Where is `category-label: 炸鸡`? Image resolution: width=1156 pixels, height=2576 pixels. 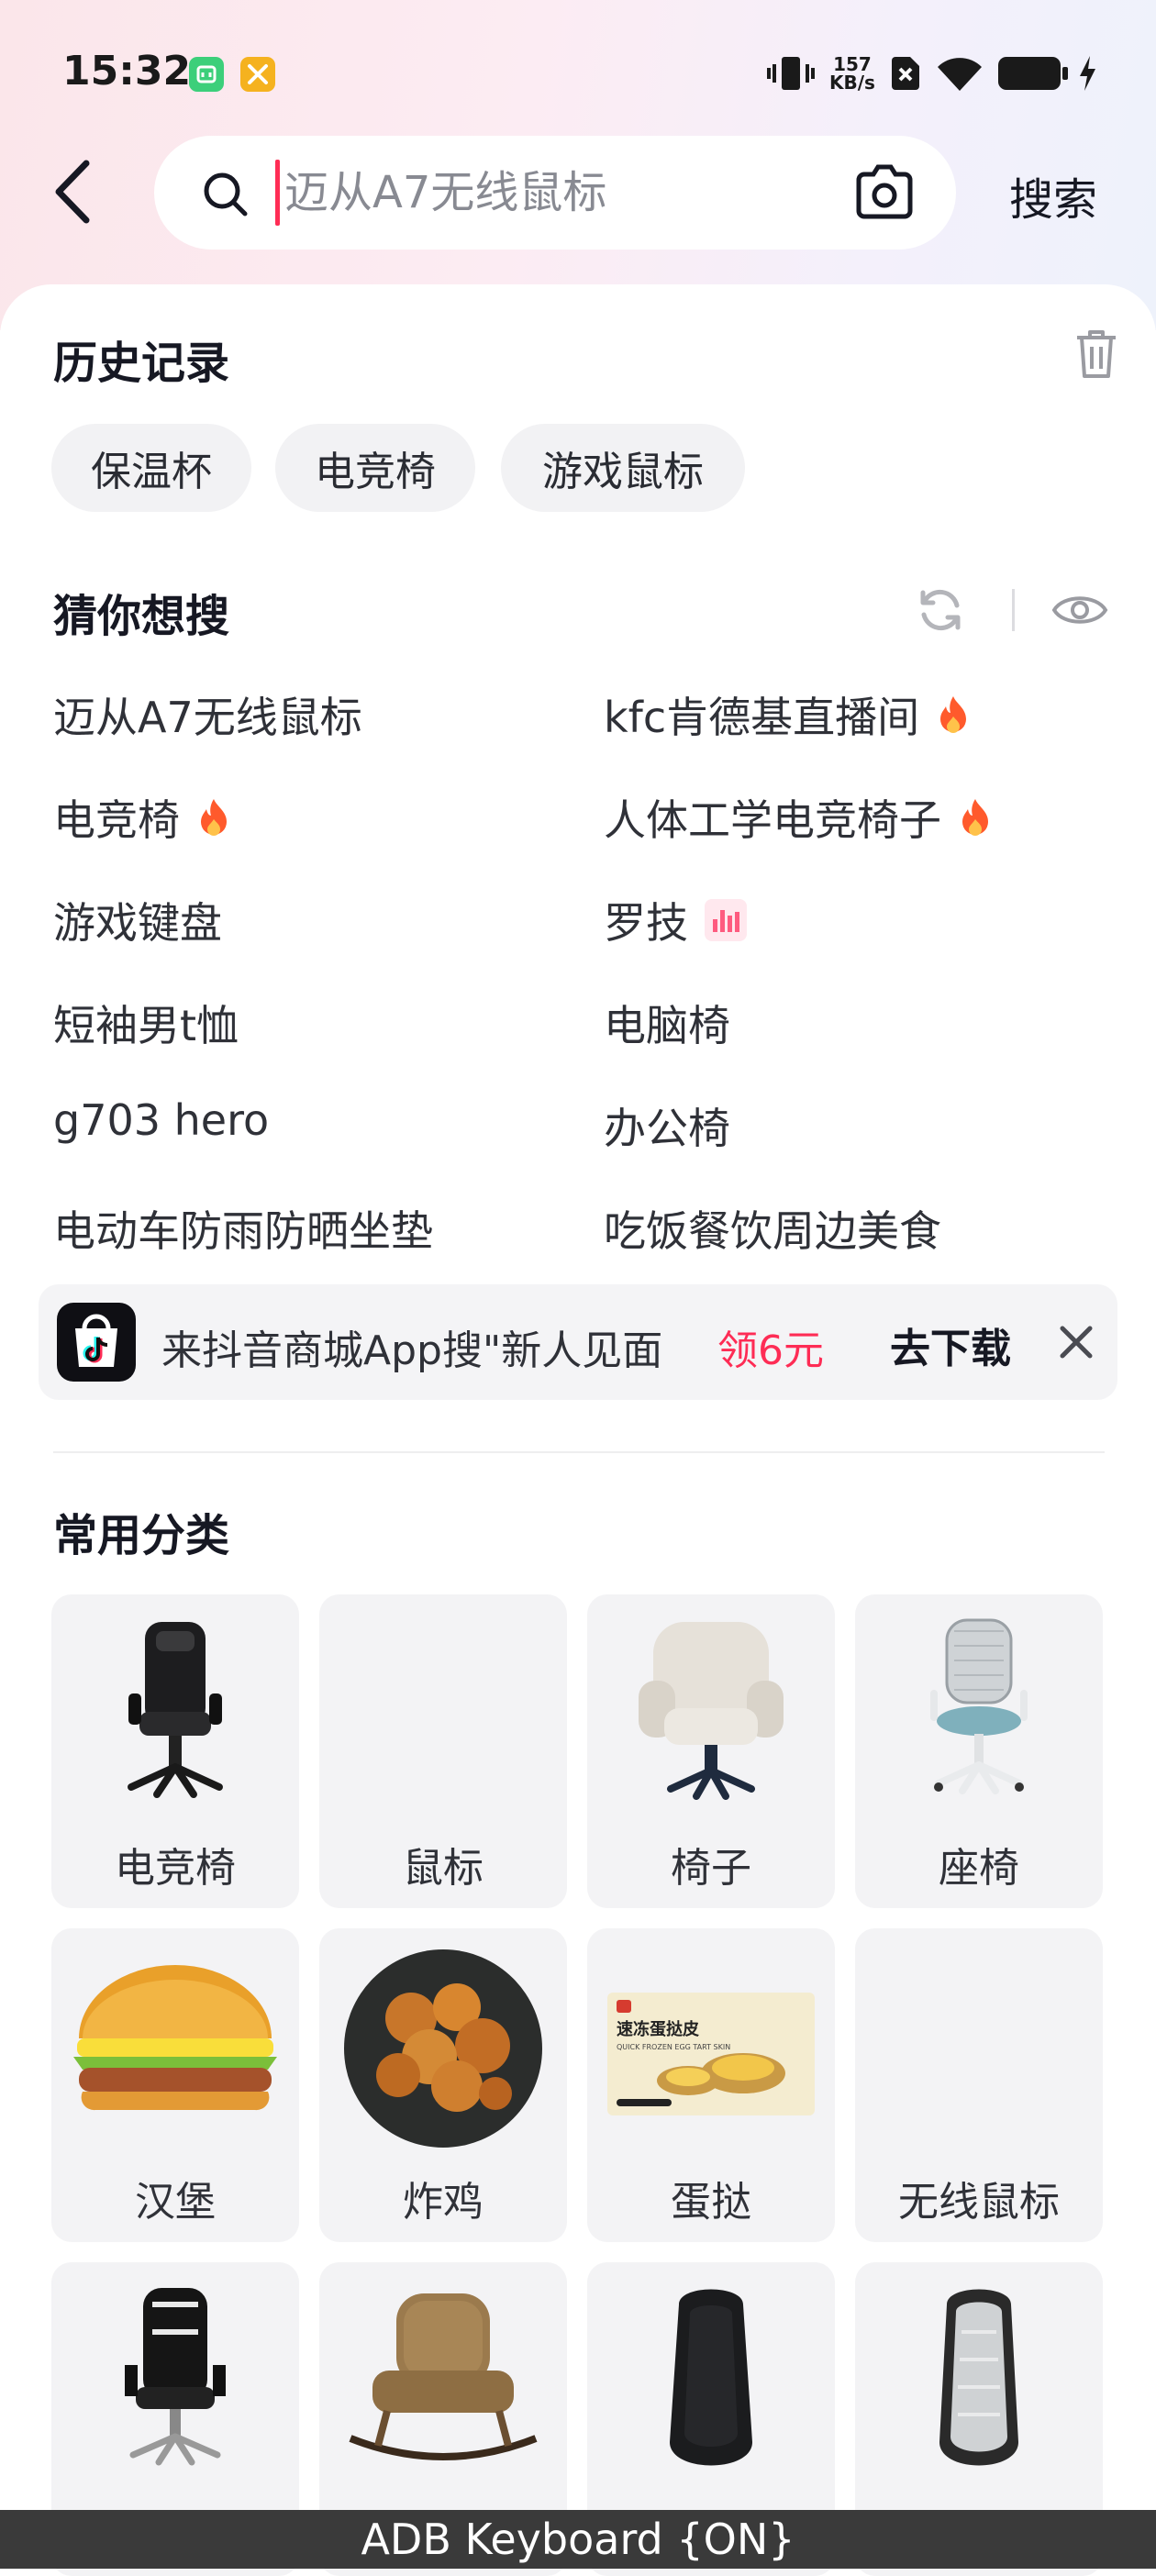 category-label: 炸鸡 is located at coordinates (443, 2202).